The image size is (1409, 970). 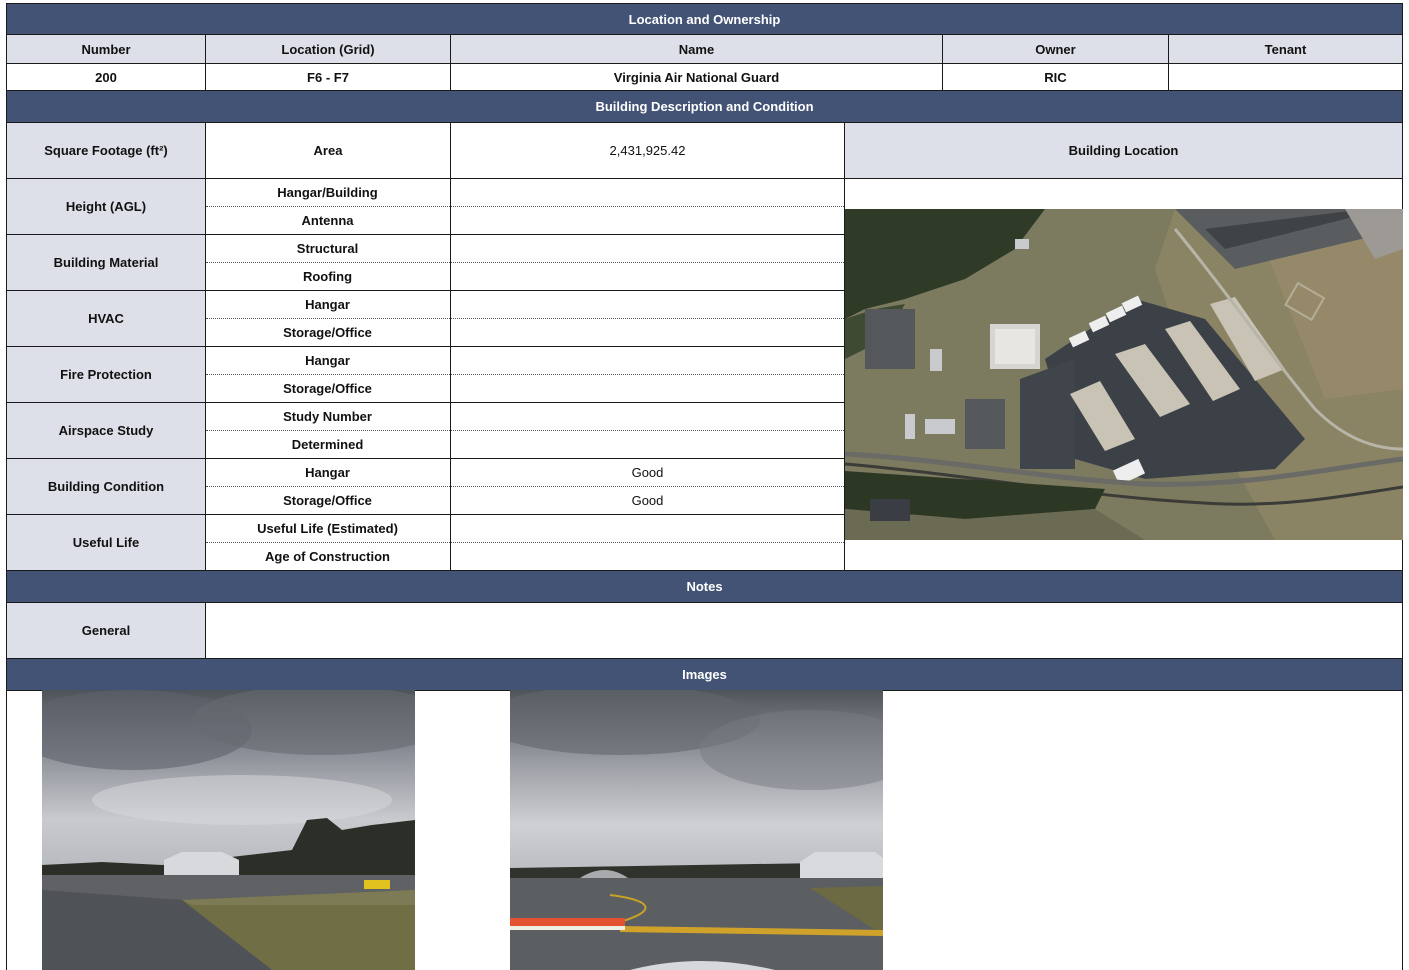 What do you see at coordinates (106, 430) in the screenshot?
I see `group-label: Airspace Study` at bounding box center [106, 430].